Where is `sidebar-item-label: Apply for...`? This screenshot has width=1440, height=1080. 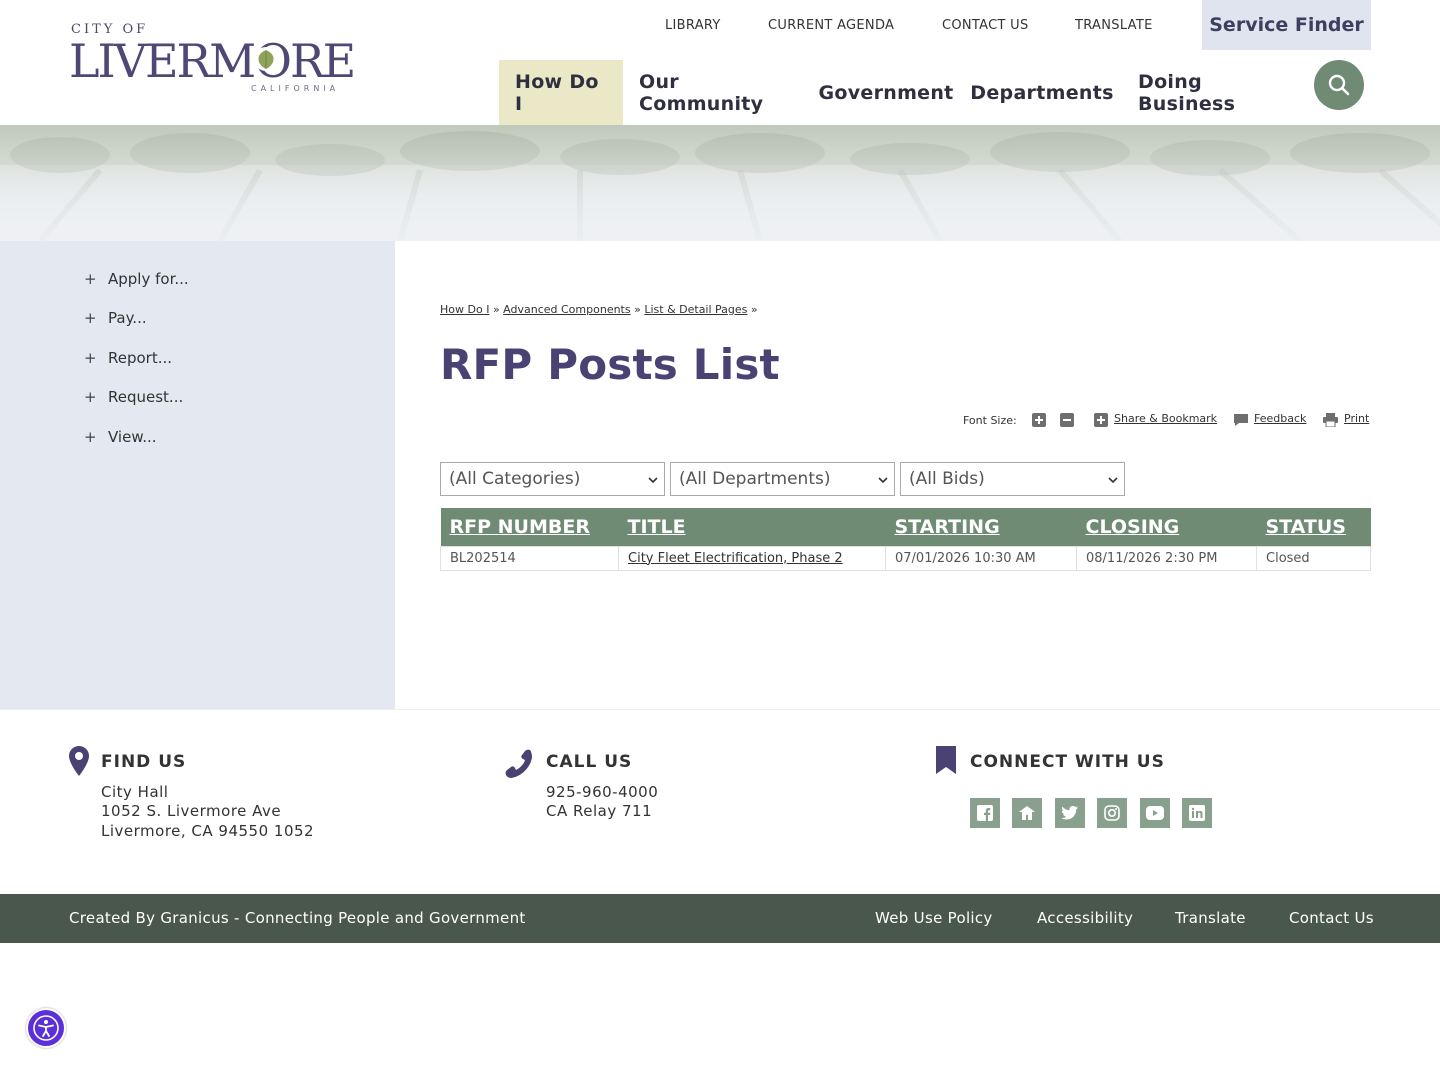 sidebar-item-label: Apply for... is located at coordinates (148, 279).